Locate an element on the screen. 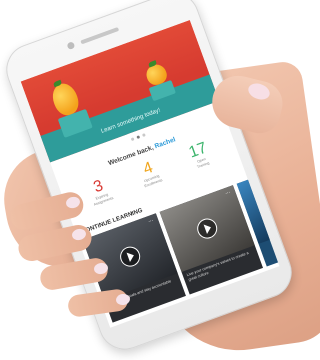 Image resolution: width=320 pixels, height=360 pixels. carousel-dots is located at coordinates (138, 137).